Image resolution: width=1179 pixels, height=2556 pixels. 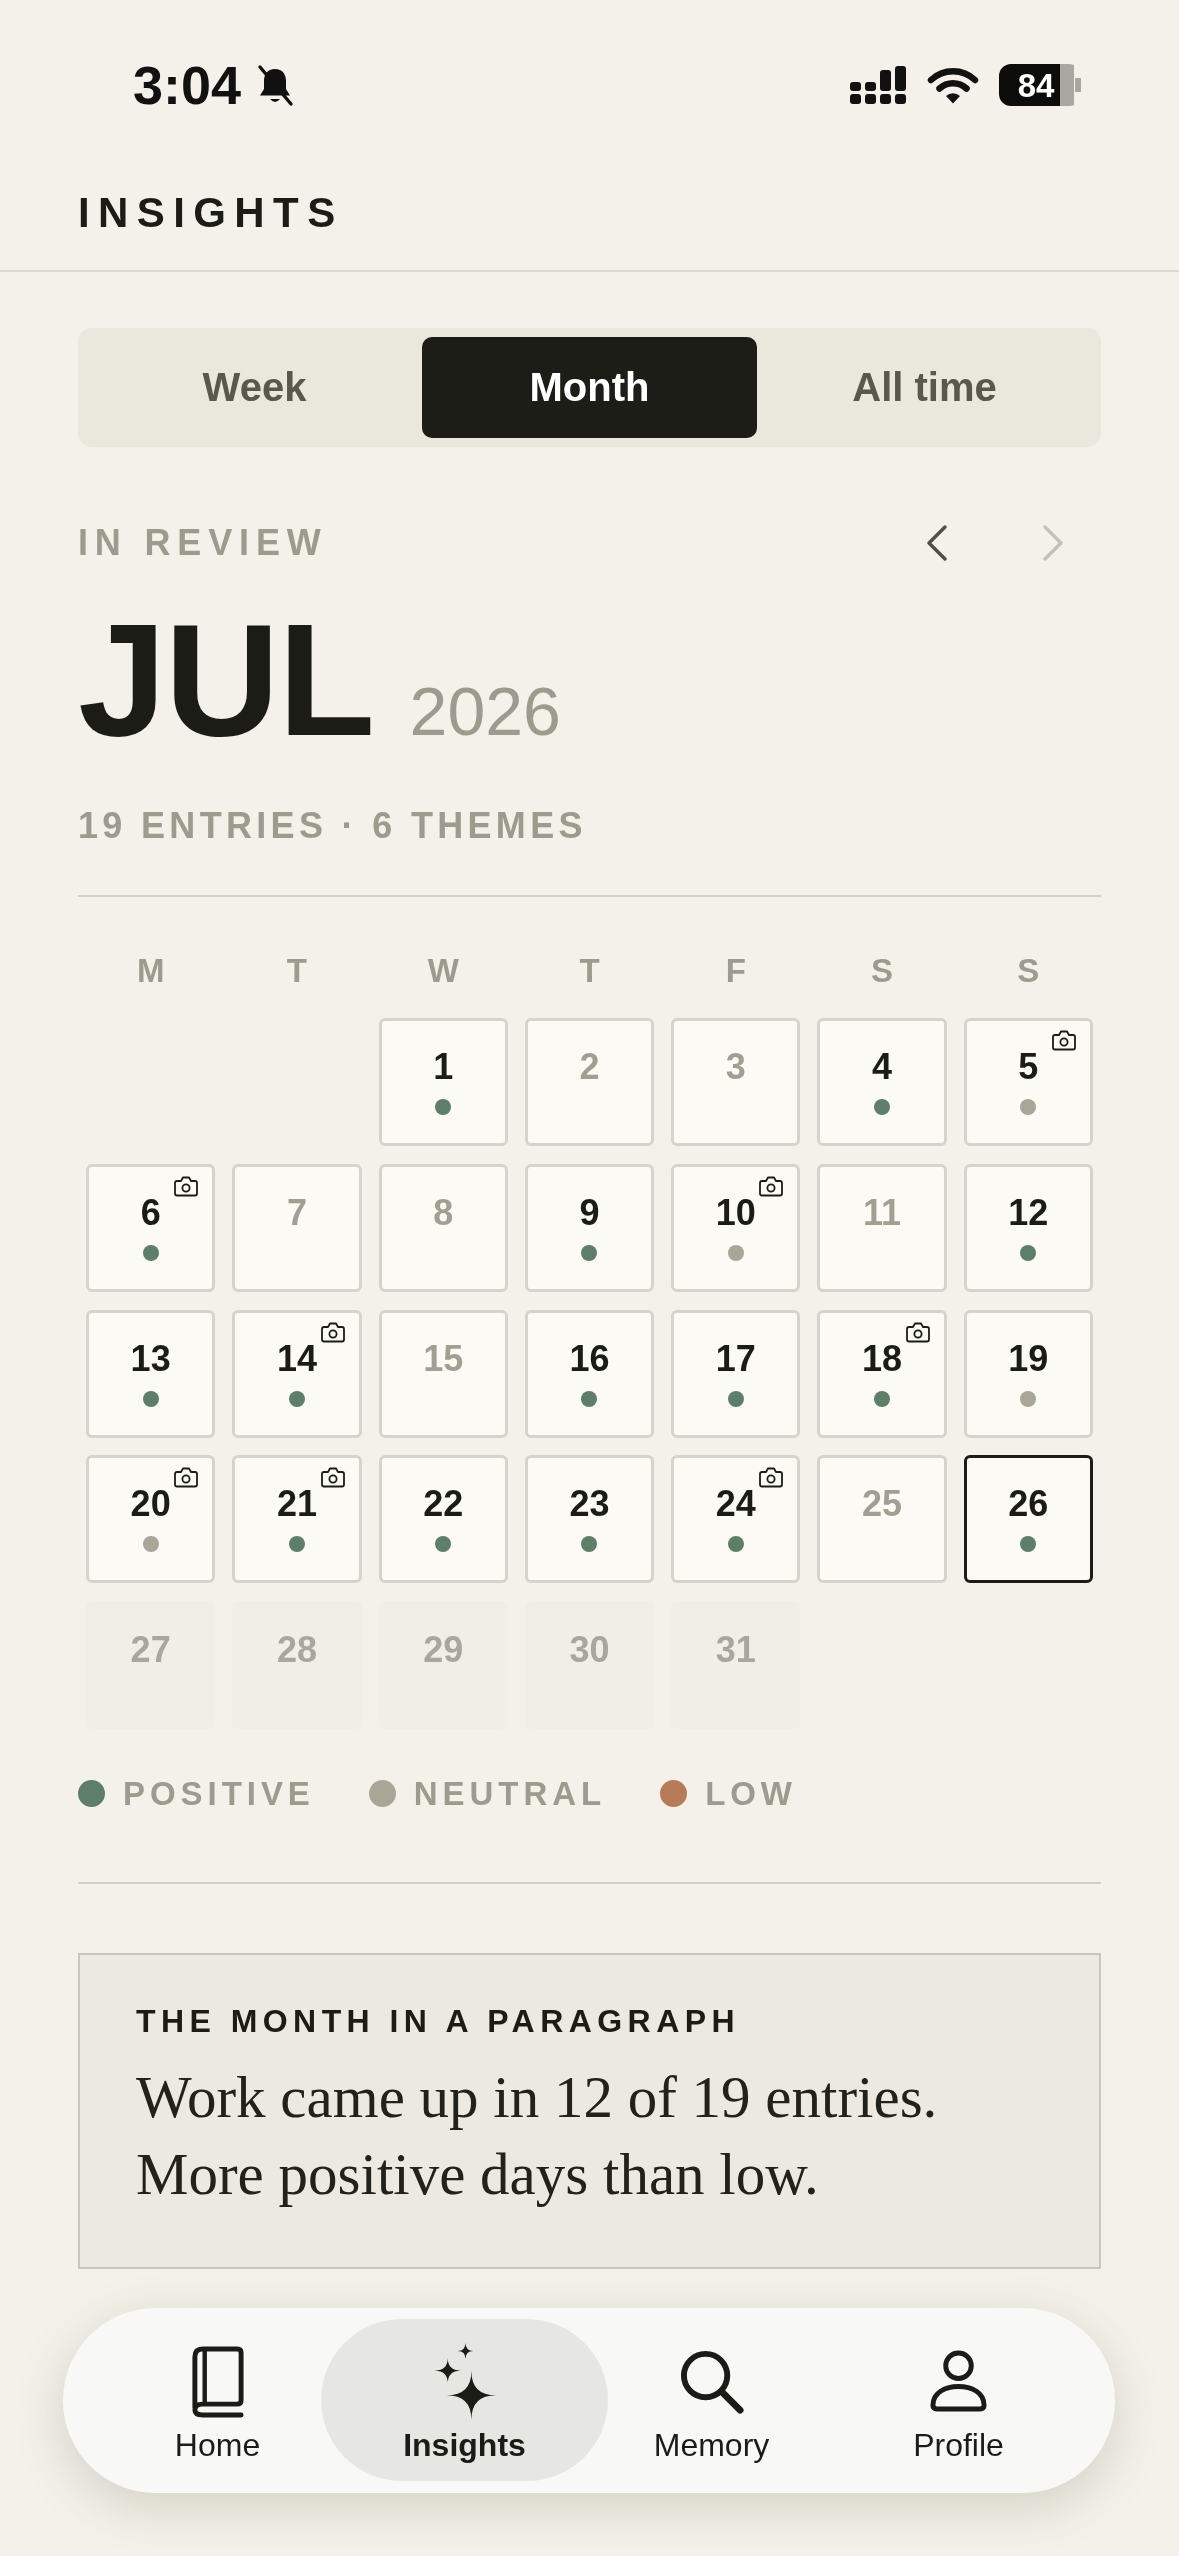 What do you see at coordinates (589, 1373) in the screenshot?
I see `day-cell: 16` at bounding box center [589, 1373].